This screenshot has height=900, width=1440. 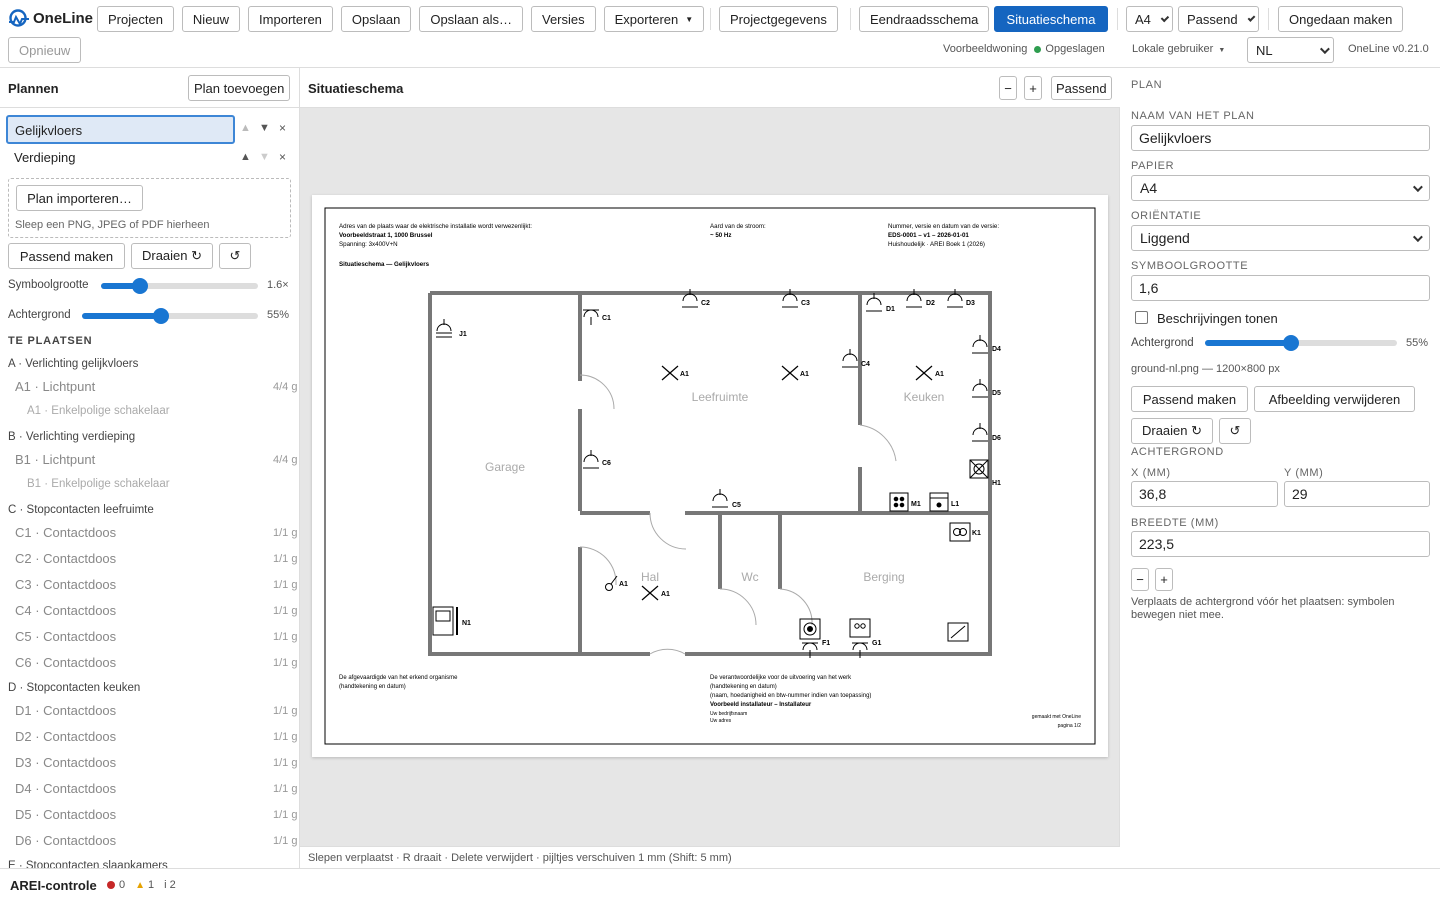 What do you see at coordinates (1033, 88) in the screenshot?
I see `zoom-in-button: +` at bounding box center [1033, 88].